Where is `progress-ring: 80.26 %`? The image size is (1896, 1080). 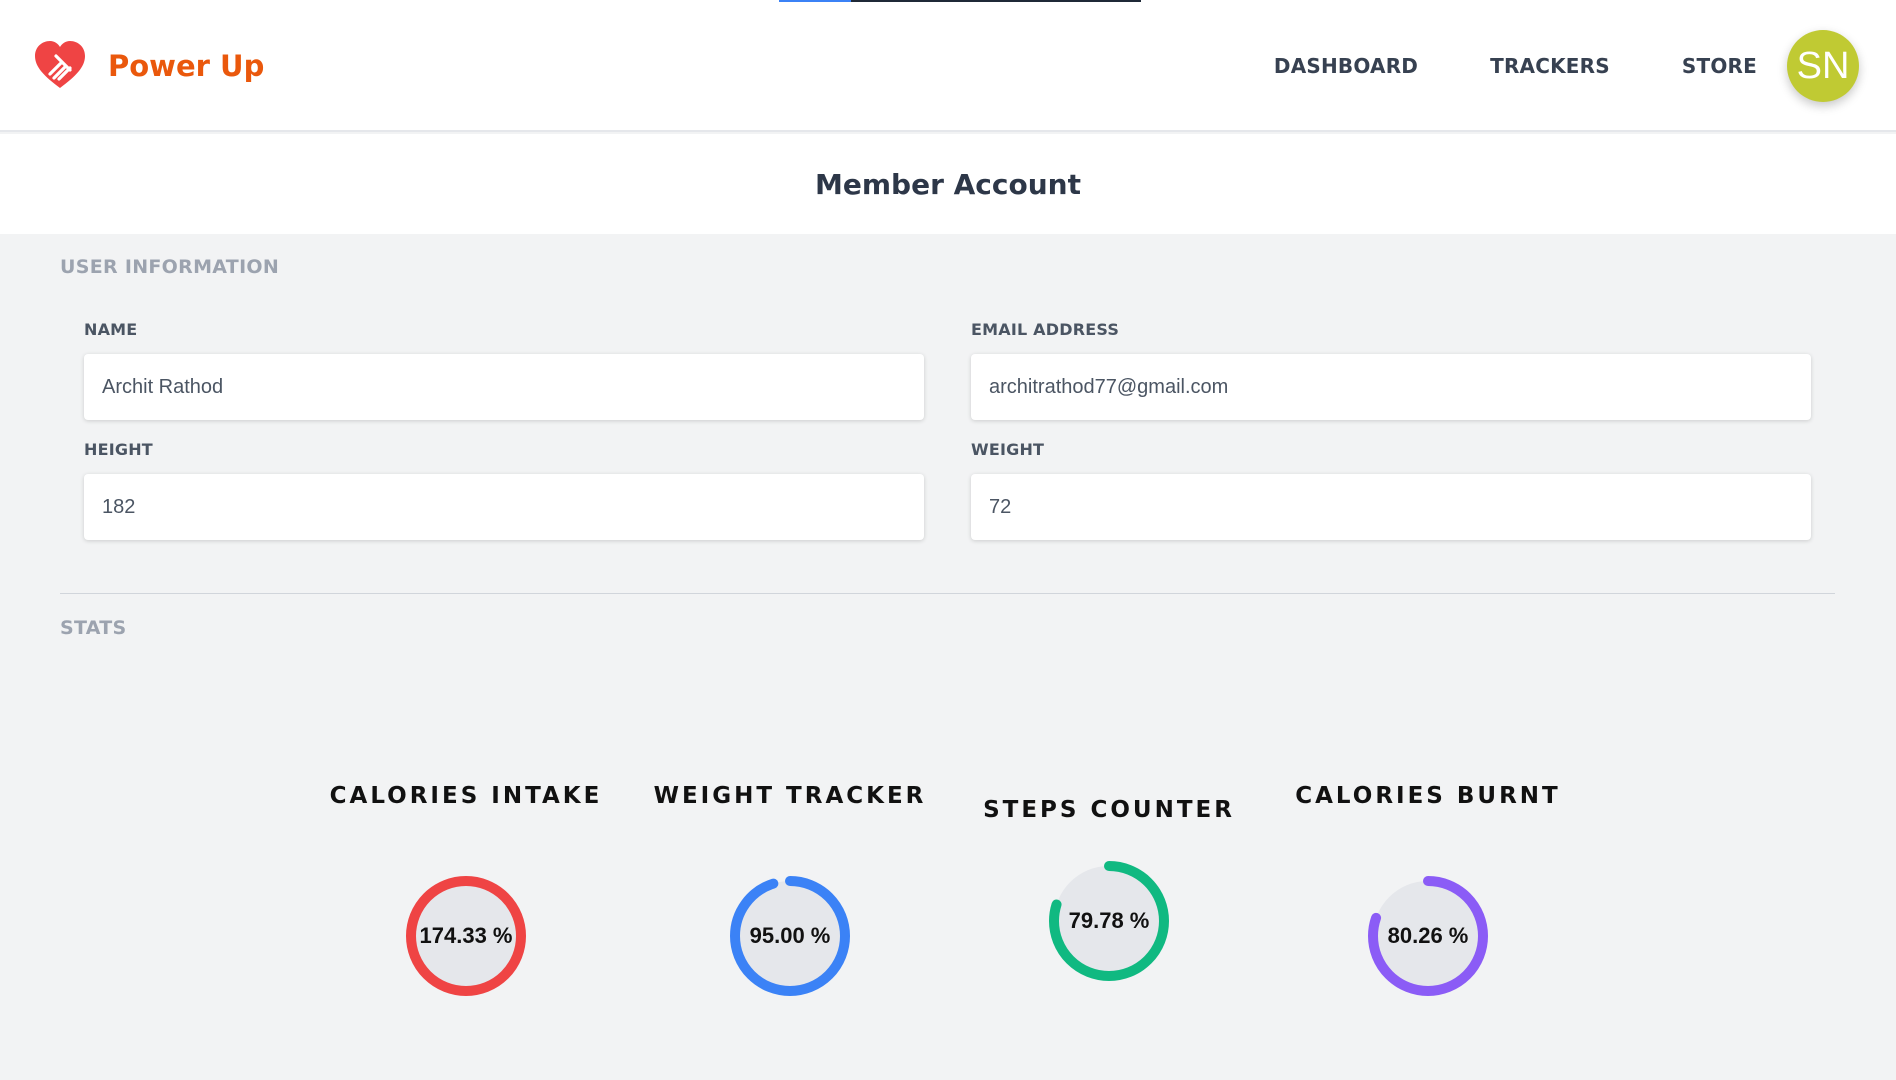 progress-ring: 80.26 % is located at coordinates (1428, 936).